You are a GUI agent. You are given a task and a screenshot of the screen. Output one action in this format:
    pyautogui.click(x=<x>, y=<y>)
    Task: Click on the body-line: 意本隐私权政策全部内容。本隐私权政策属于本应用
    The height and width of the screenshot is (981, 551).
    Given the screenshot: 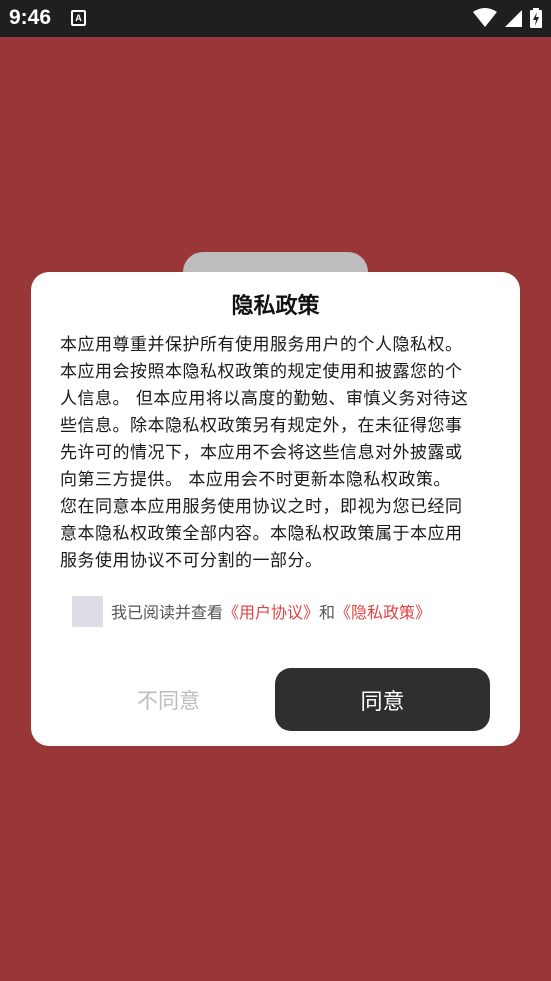 What is the action you would take?
    pyautogui.click(x=261, y=534)
    